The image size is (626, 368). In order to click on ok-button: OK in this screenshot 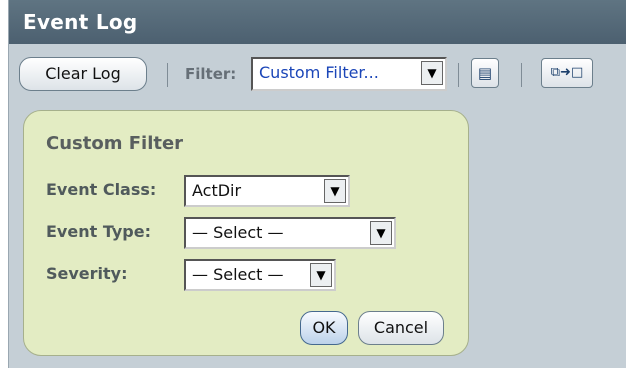, I will do `click(324, 328)`.